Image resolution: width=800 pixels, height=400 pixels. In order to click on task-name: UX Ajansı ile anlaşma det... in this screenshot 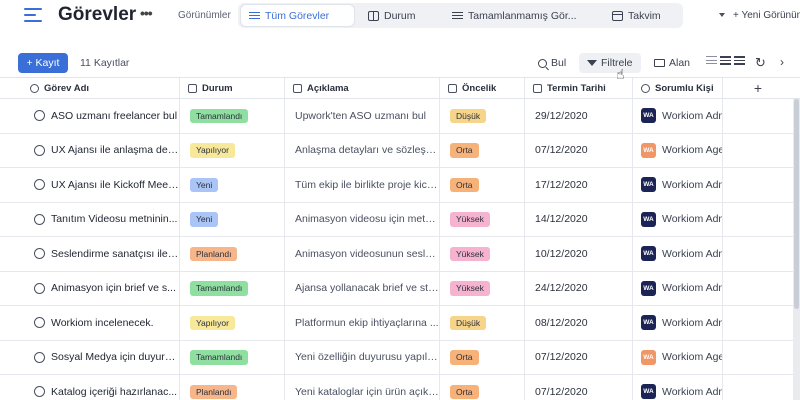, I will do `click(115, 150)`.